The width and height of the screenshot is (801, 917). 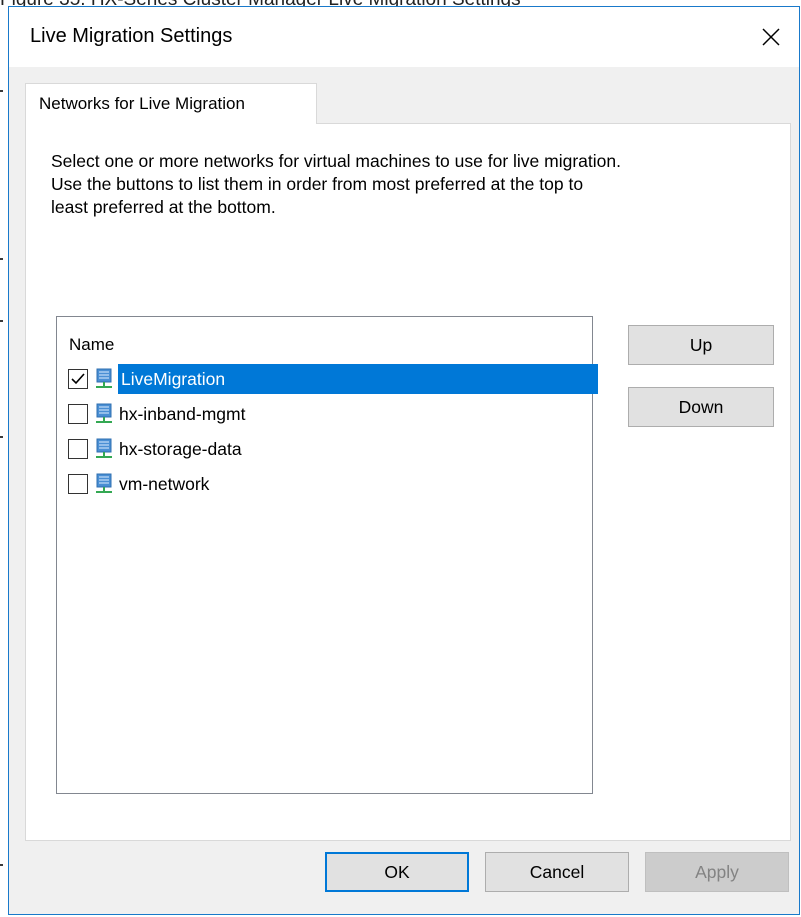 What do you see at coordinates (701, 345) in the screenshot?
I see `up-button: Up` at bounding box center [701, 345].